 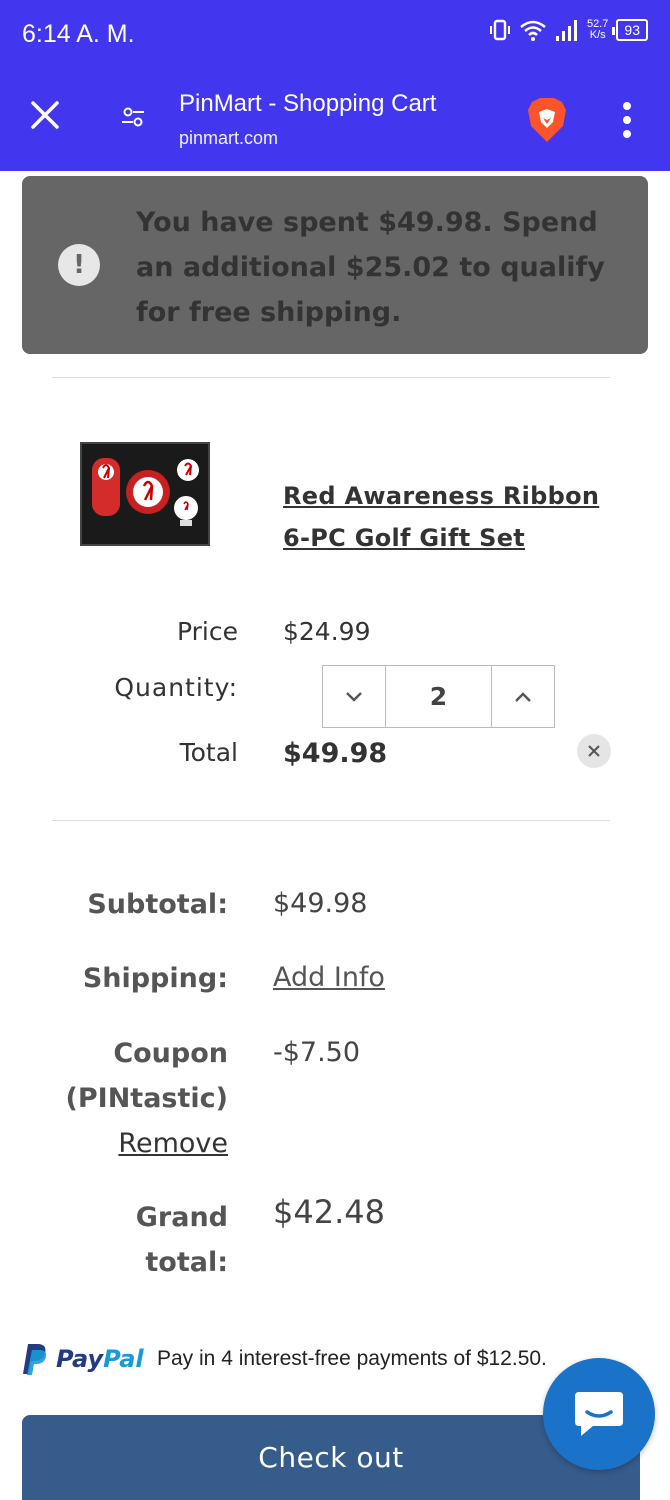 I want to click on chevron-up-icon, so click(x=523, y=696).